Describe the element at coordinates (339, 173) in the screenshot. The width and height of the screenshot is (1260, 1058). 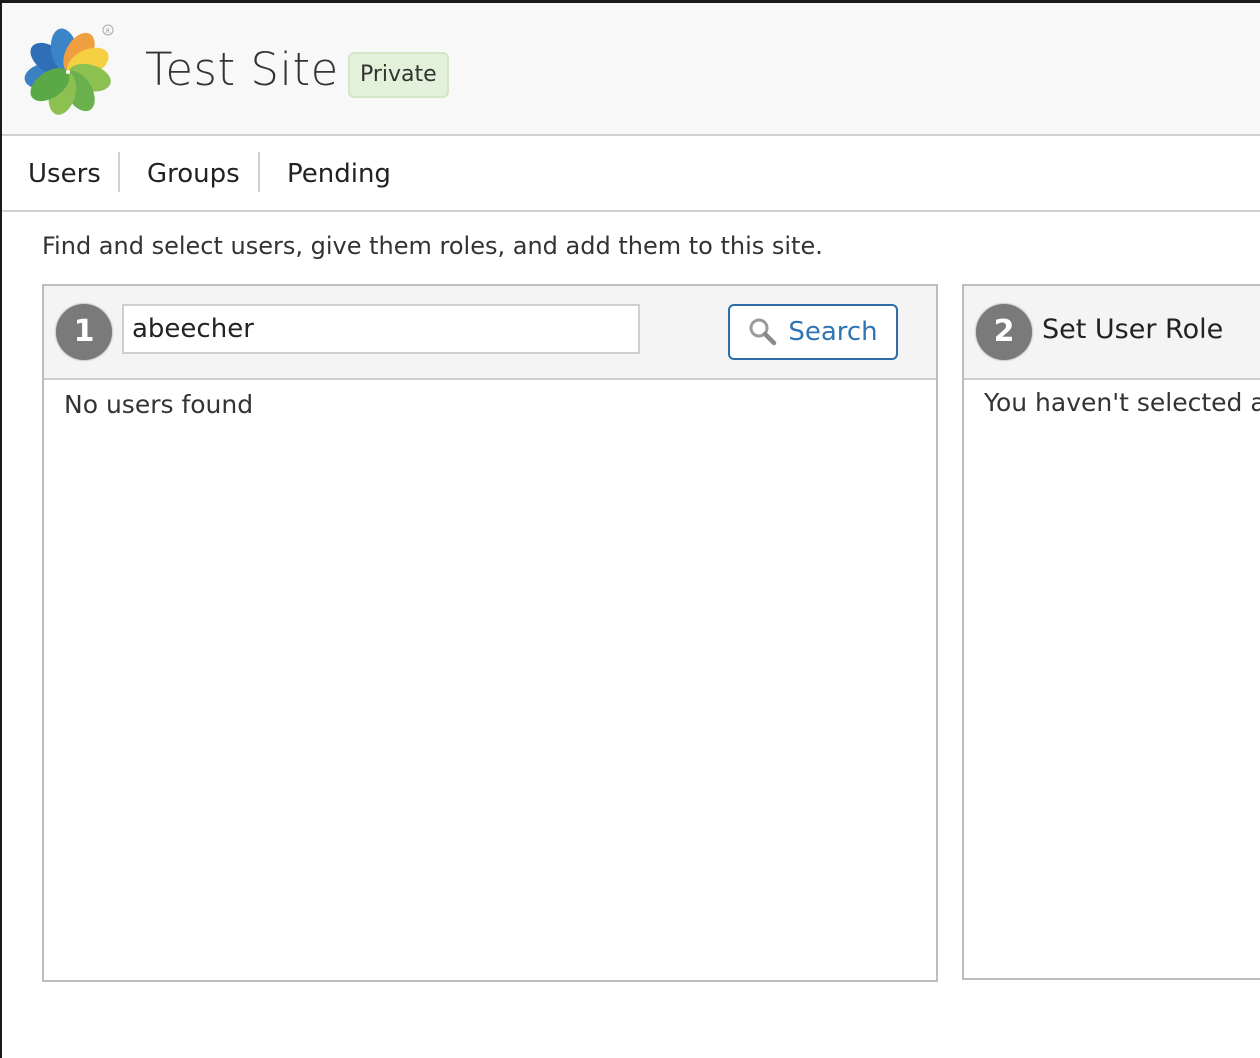
I see `tab-pending: Pending` at that location.